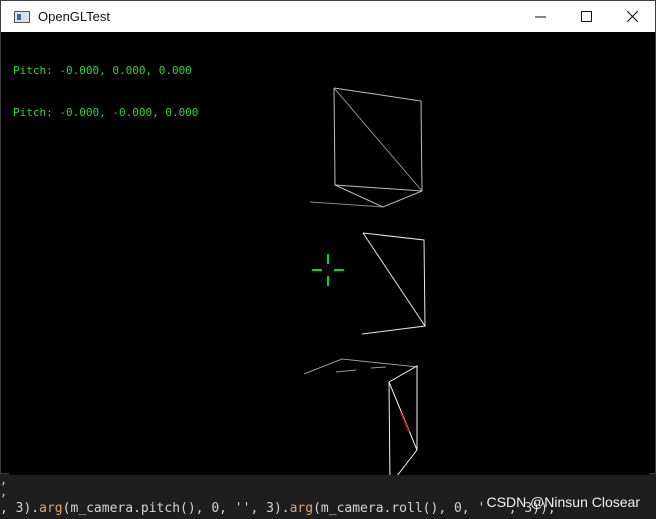  What do you see at coordinates (563, 502) in the screenshot?
I see `watermark: CSDN @Ninsun Closear` at bounding box center [563, 502].